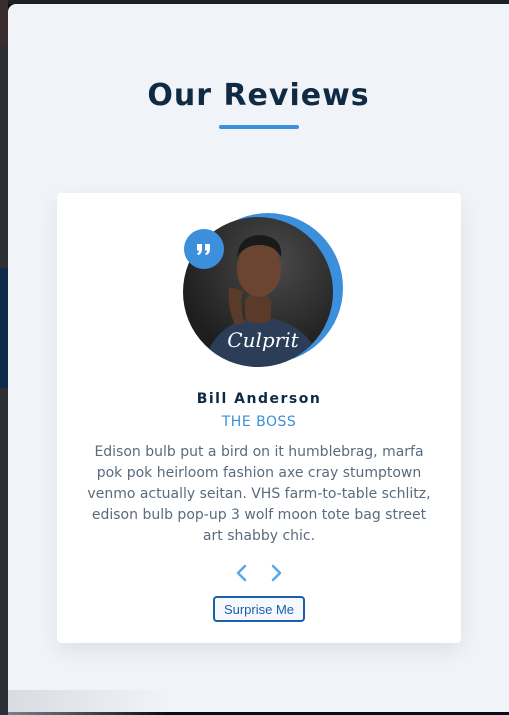 Image resolution: width=509 pixels, height=715 pixels. Describe the element at coordinates (88, 702) in the screenshot. I see `window-corner-shadow` at that location.